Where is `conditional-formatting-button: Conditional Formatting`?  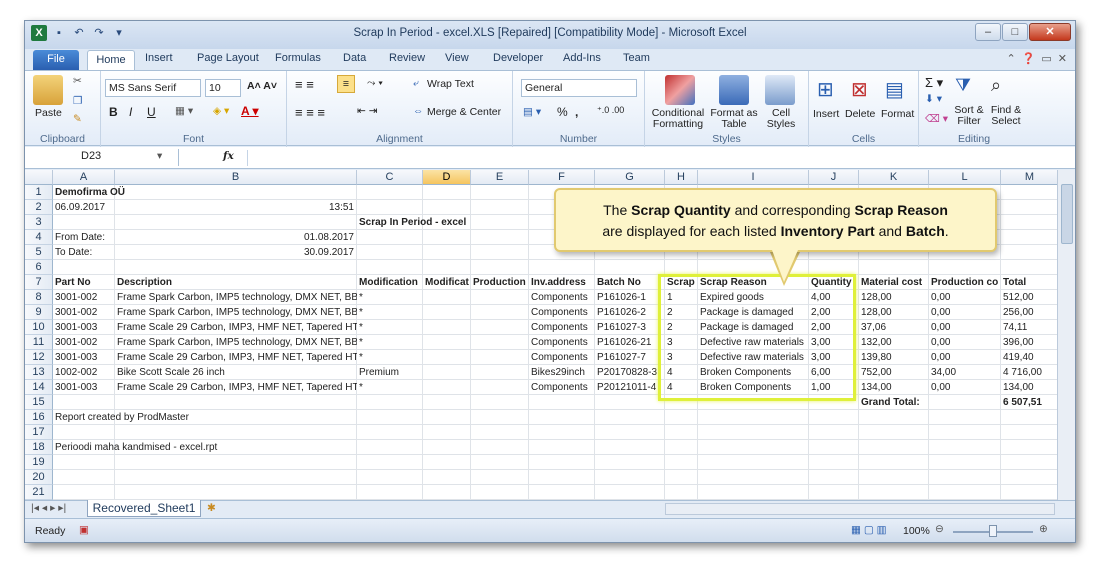
conditional-formatting-button: Conditional Formatting is located at coordinates (678, 119).